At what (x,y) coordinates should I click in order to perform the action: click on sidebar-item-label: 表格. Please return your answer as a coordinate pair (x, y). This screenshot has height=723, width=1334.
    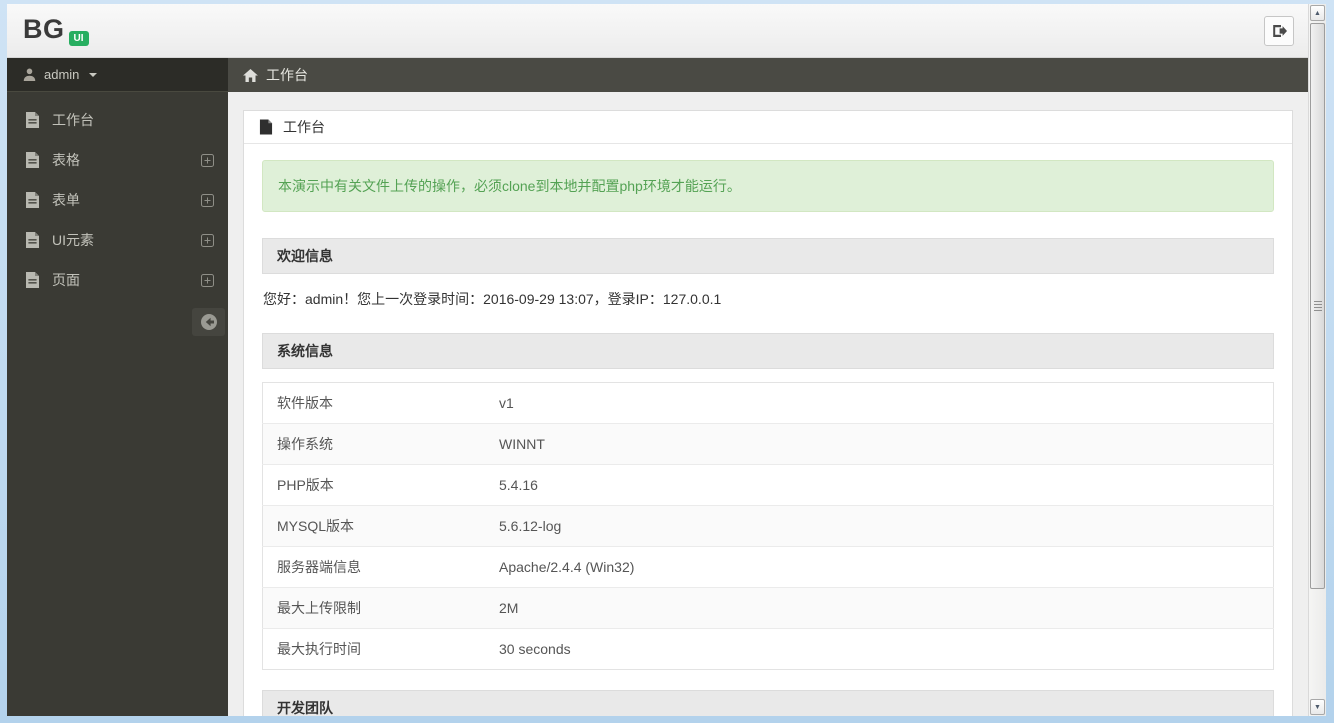
    Looking at the image, I should click on (66, 160).